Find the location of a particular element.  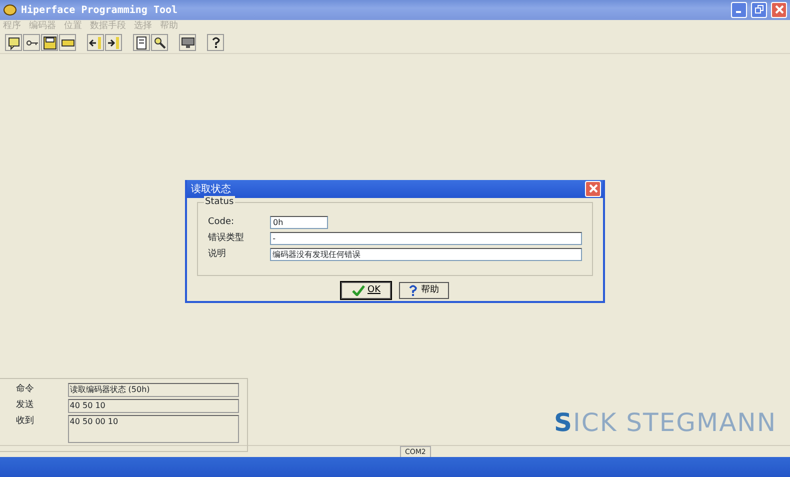

arrow-left-icon is located at coordinates (95, 43).